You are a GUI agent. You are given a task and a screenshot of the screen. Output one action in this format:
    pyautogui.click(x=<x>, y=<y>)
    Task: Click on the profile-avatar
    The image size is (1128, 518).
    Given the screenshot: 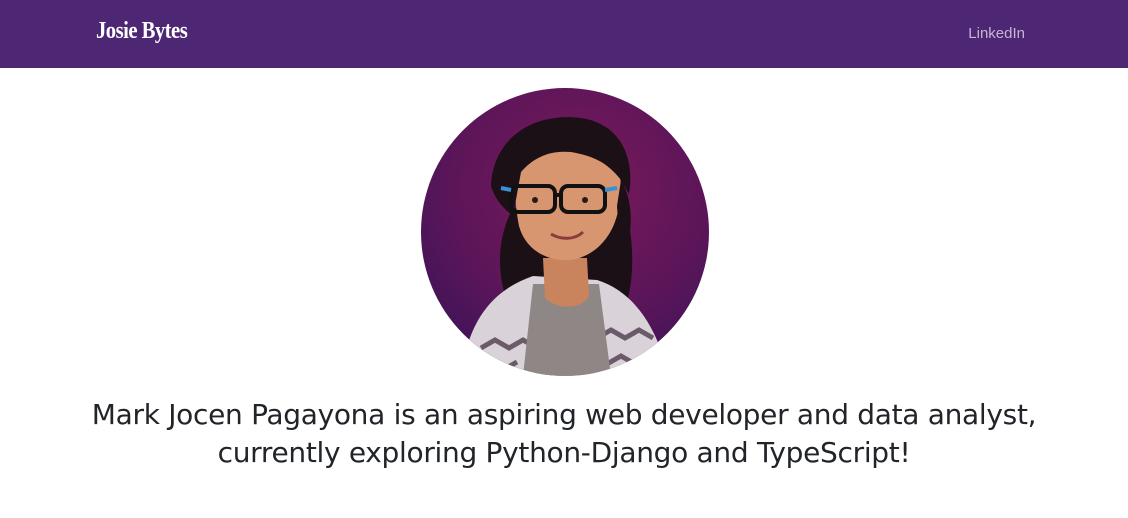 What is the action you would take?
    pyautogui.click(x=565, y=232)
    